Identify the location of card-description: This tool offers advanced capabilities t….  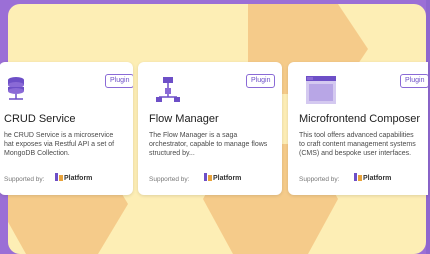
(357, 144).